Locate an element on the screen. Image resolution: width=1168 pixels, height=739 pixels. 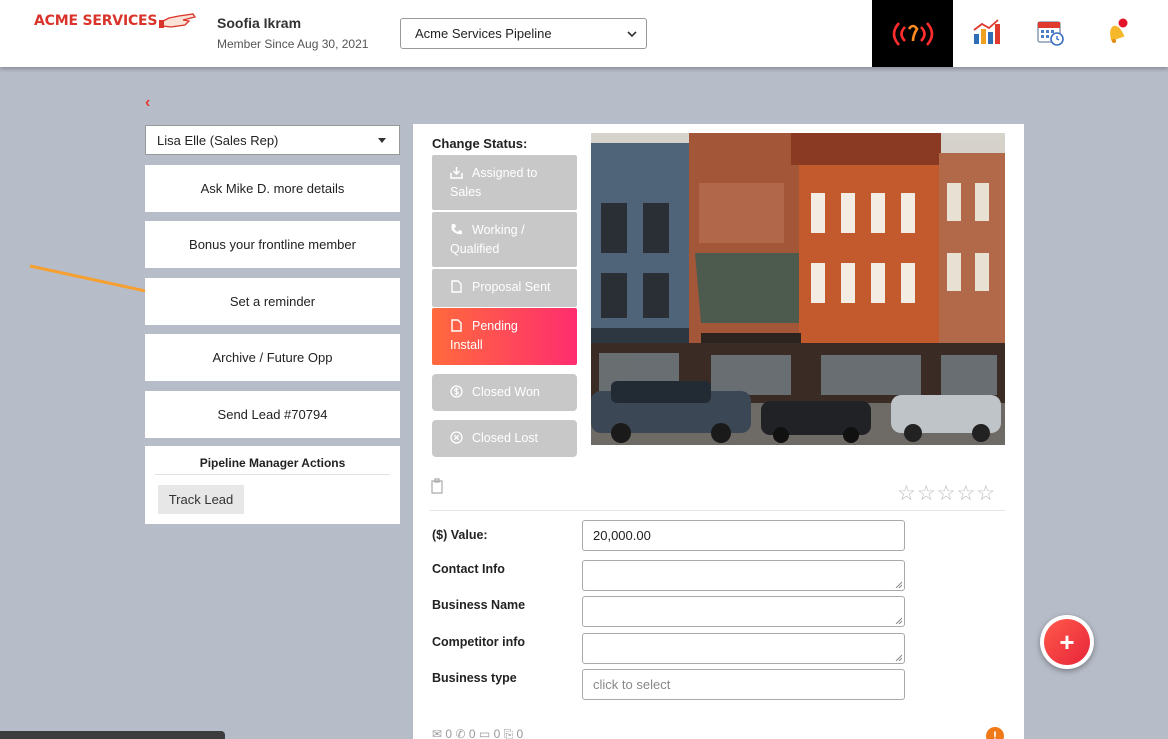
back-chevron-icon: ‹ is located at coordinates (147, 103).